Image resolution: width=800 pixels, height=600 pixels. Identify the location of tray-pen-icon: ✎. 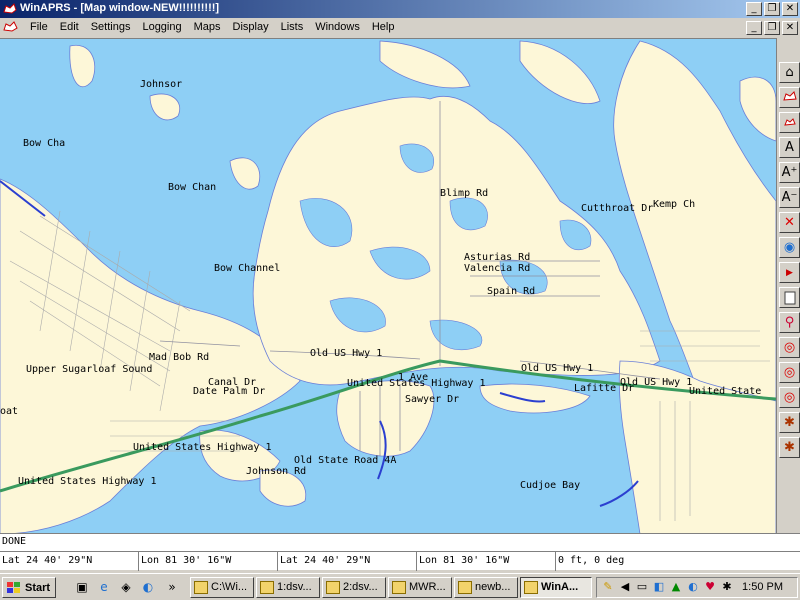
(608, 587).